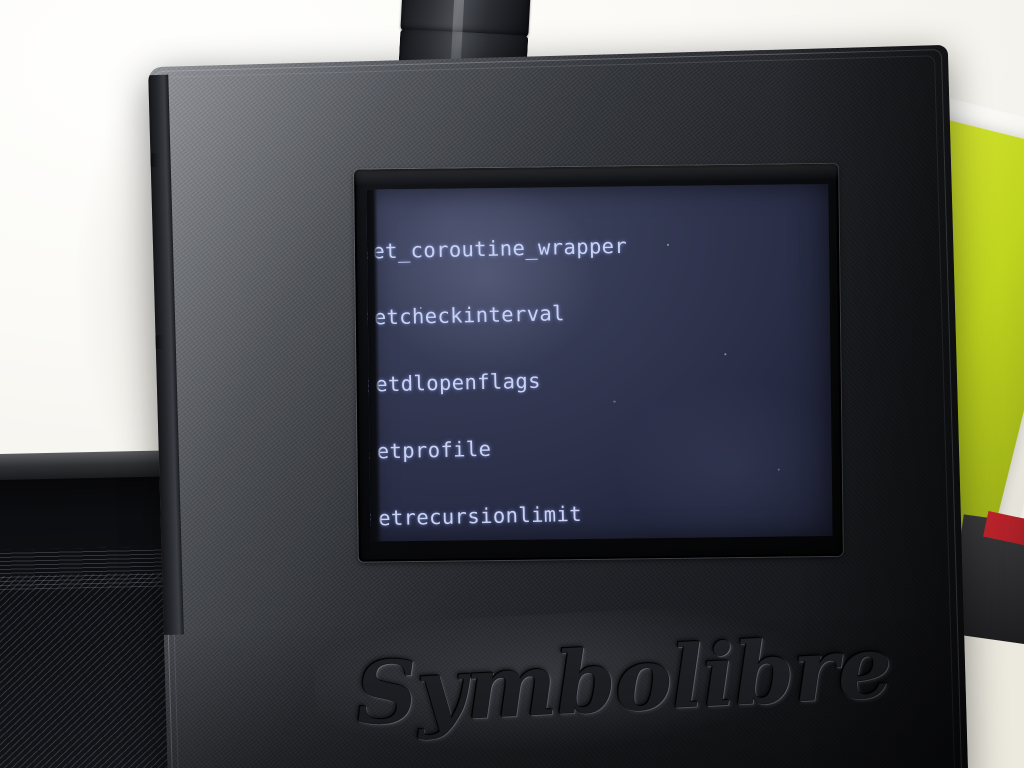 The image size is (1024, 768). Describe the element at coordinates (497, 248) in the screenshot. I see `terminal-line: set_coroutine_wrapper` at that location.